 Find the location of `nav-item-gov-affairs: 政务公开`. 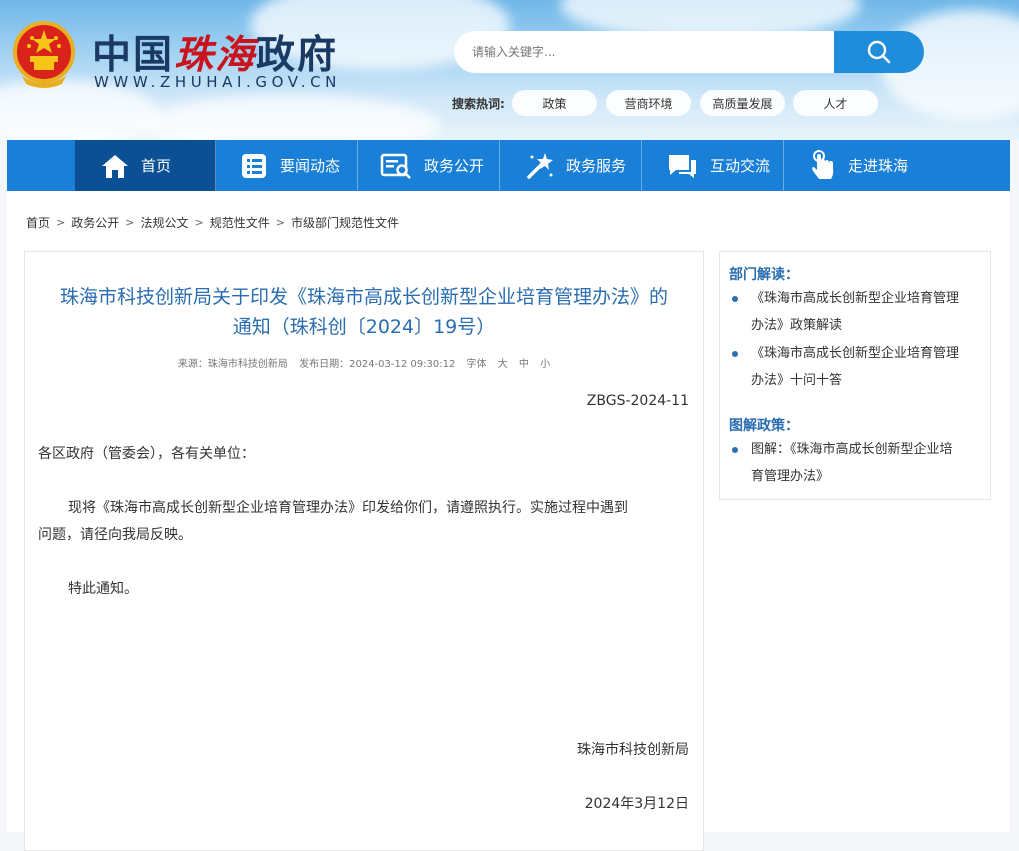

nav-item-gov-affairs: 政务公开 is located at coordinates (429, 165).